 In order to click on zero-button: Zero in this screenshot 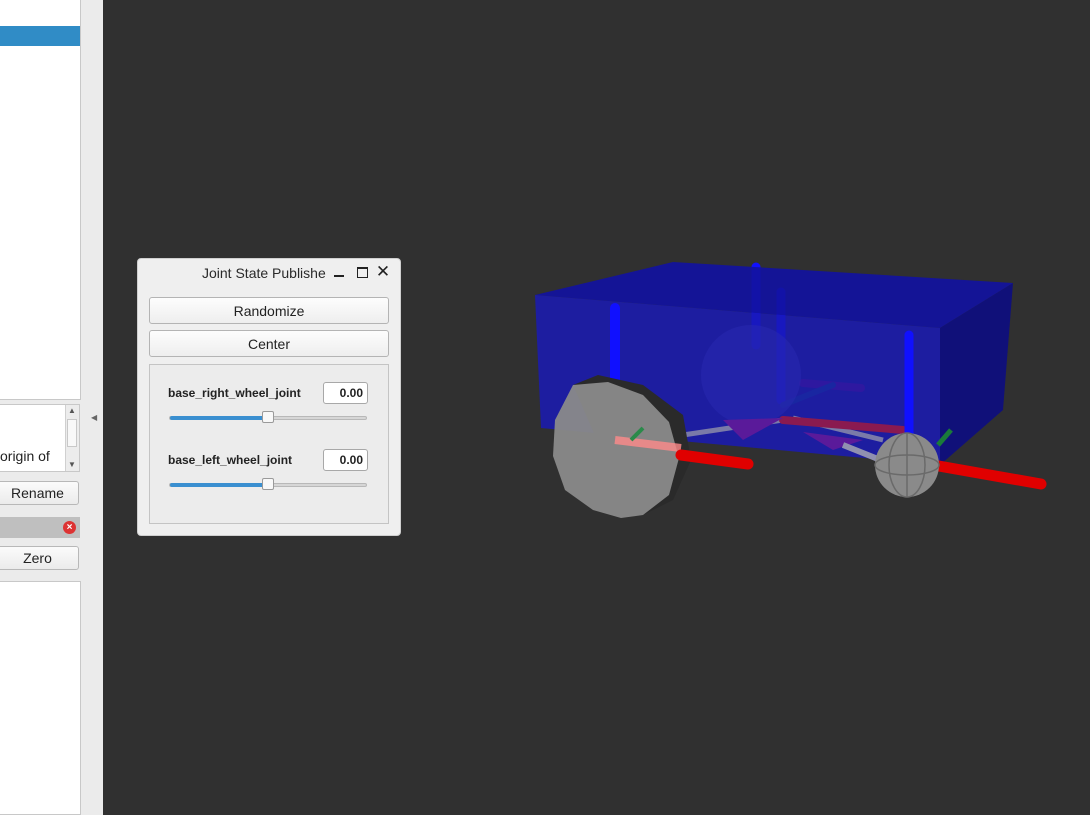, I will do `click(39, 558)`.